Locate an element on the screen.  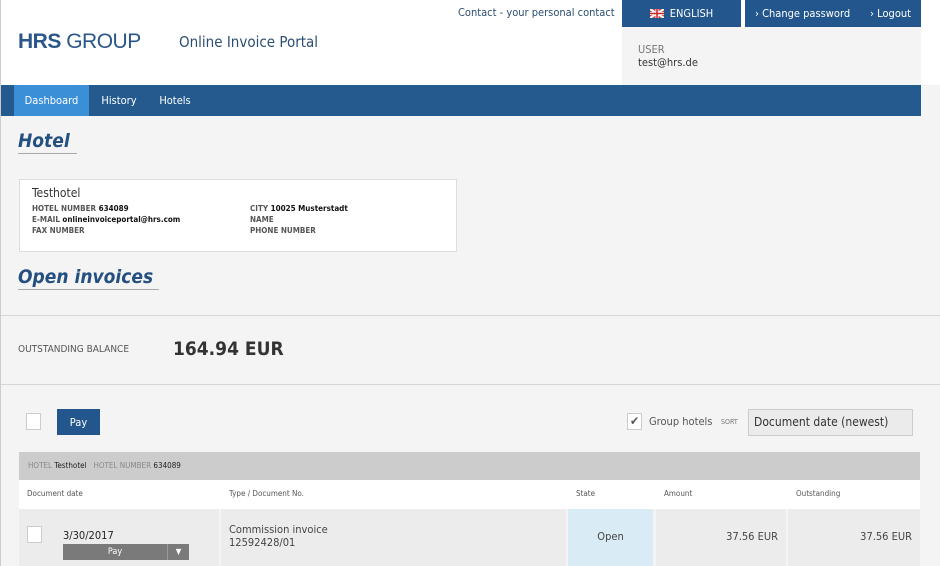
tab-dashboard: Dashboard is located at coordinates (51, 100).